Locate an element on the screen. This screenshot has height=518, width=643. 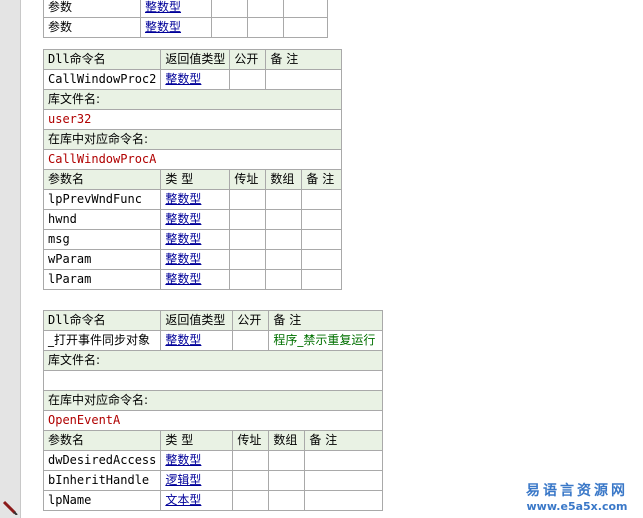
param-name: dwDesiredAccess is located at coordinates (102, 460).